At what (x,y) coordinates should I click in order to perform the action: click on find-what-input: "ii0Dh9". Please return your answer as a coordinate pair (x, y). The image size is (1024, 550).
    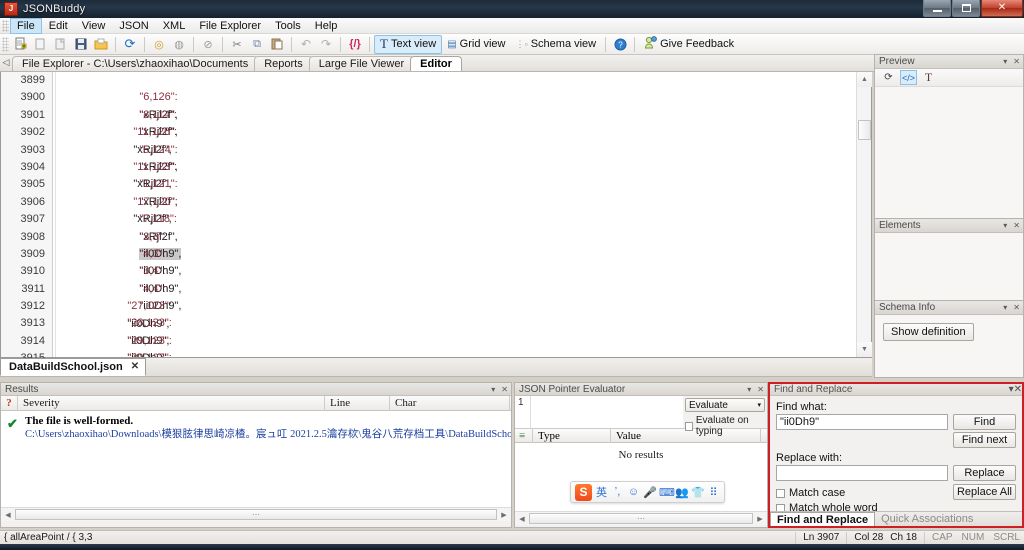
    Looking at the image, I should click on (862, 422).